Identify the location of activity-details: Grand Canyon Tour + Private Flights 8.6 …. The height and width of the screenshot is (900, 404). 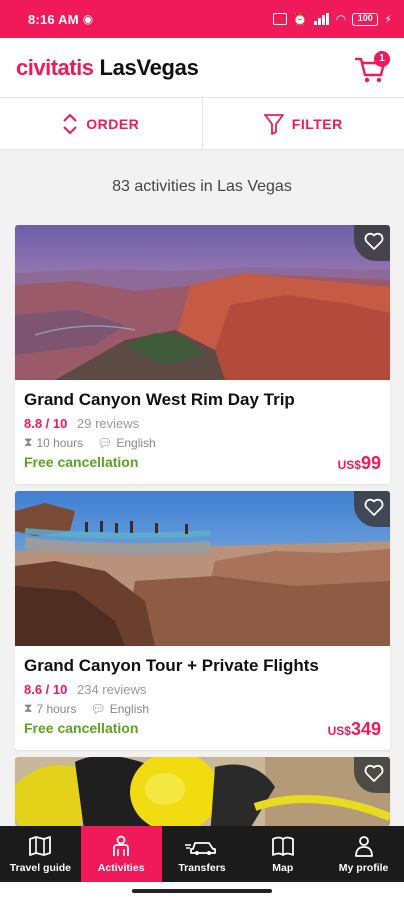
(202, 698).